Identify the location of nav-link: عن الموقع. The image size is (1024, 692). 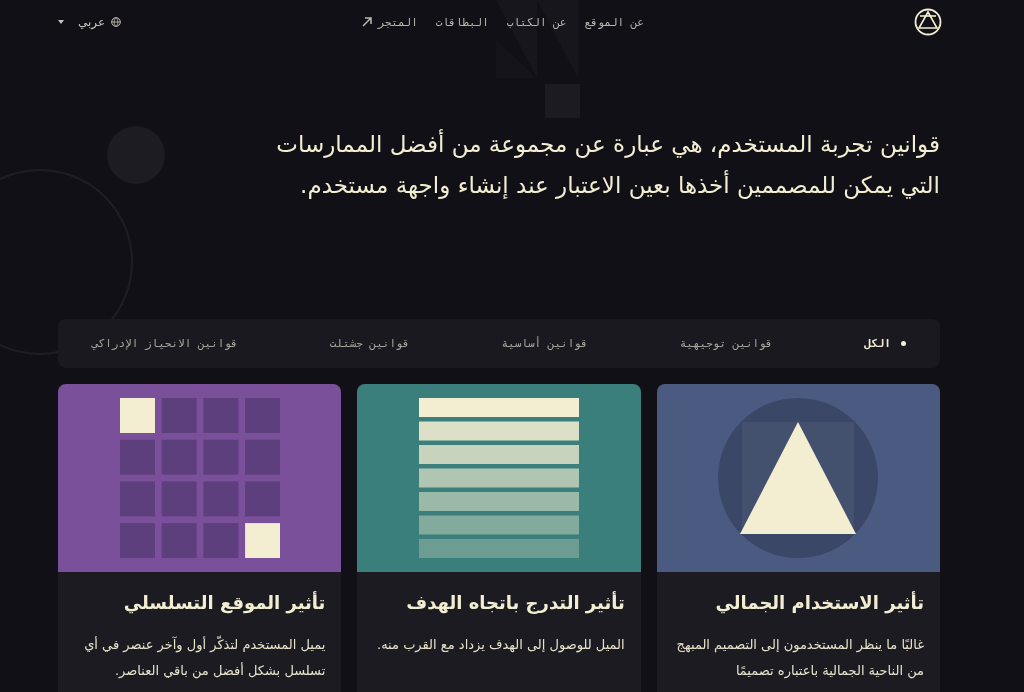
(614, 22).